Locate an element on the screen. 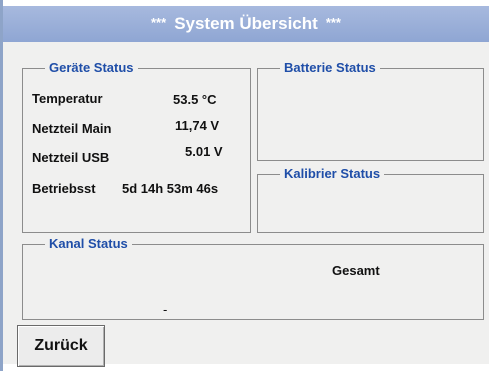 The image size is (489, 371). netzteil-main-value: 11,74 V is located at coordinates (197, 125).